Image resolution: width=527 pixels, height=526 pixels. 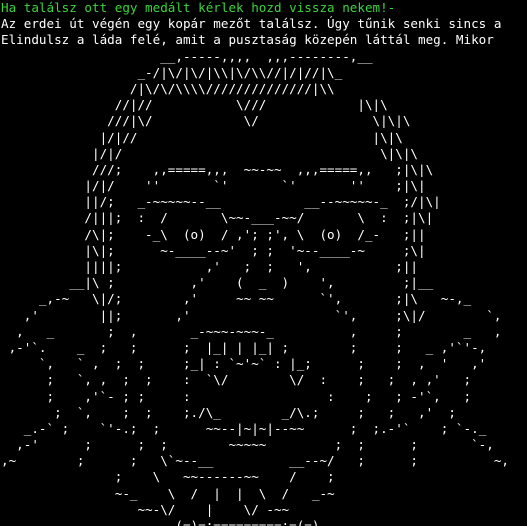 I want to click on ascii-art-line: _-/|\/|\/|\\|\/\\//|/|//|\_, so click(x=172, y=72).